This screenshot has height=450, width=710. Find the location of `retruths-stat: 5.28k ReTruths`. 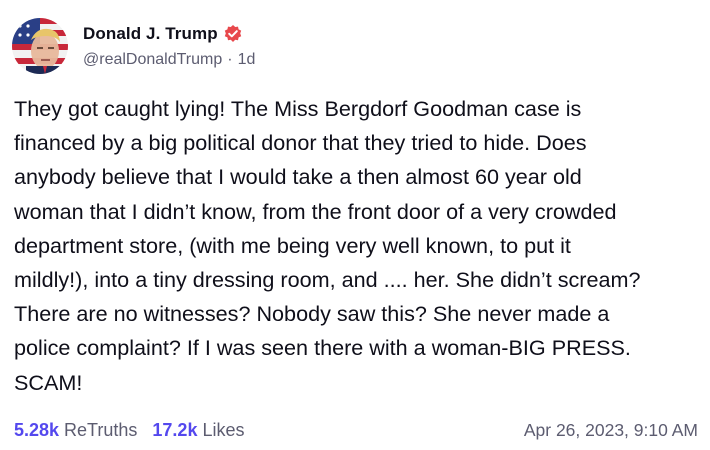

retruths-stat: 5.28k ReTruths is located at coordinates (75, 430).